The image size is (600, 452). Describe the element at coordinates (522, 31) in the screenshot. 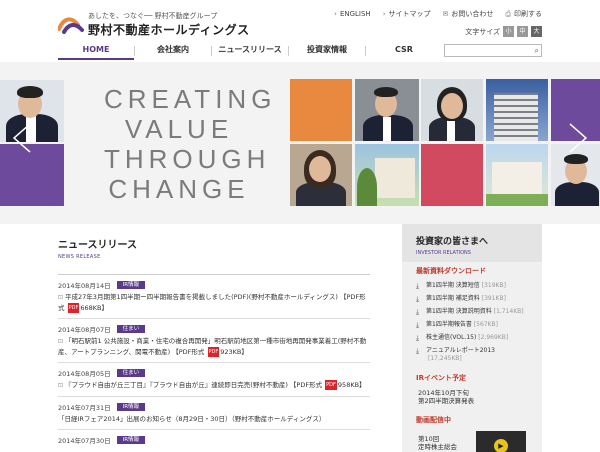

I see `font-size-medium-button: 中` at that location.